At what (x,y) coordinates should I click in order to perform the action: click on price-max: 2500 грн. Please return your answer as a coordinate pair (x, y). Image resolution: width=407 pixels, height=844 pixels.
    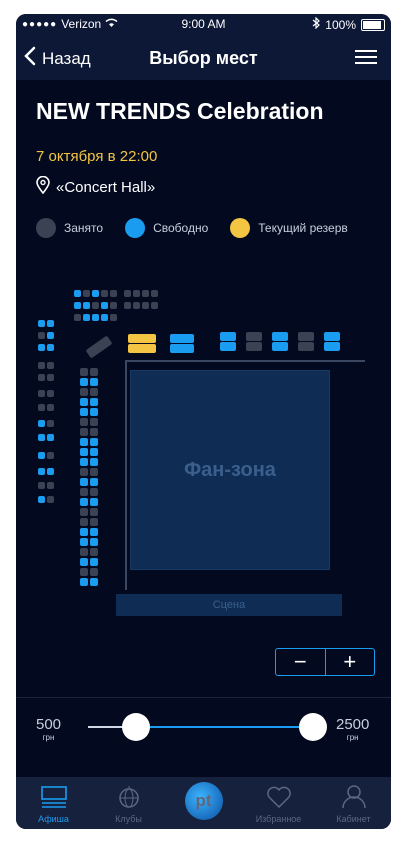
    Looking at the image, I should click on (352, 729).